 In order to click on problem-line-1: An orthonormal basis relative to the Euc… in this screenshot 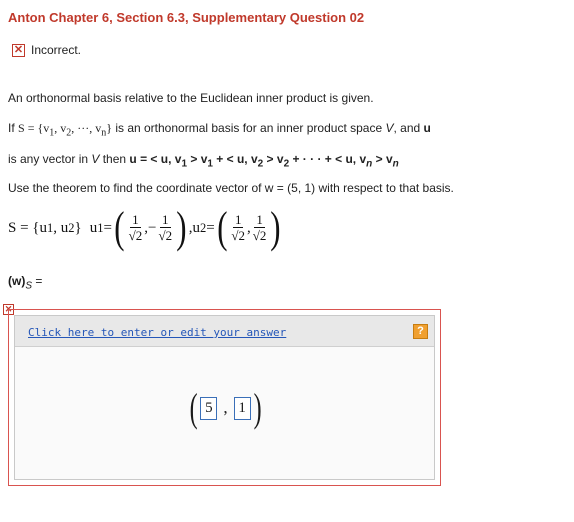, I will do `click(191, 98)`.